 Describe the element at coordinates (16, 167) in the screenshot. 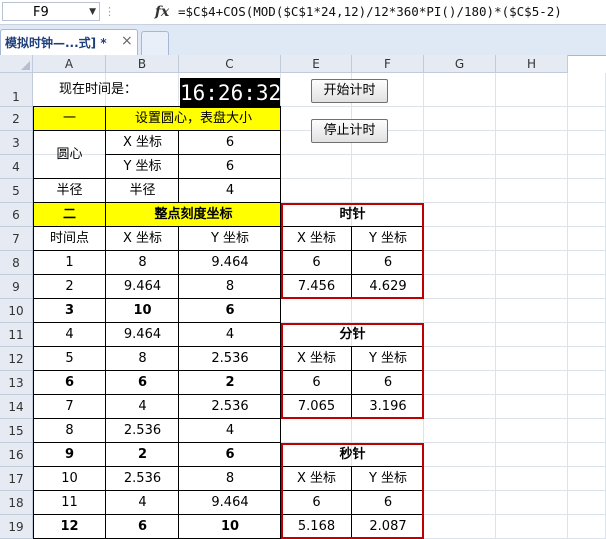

I see `row-header: 4` at that location.